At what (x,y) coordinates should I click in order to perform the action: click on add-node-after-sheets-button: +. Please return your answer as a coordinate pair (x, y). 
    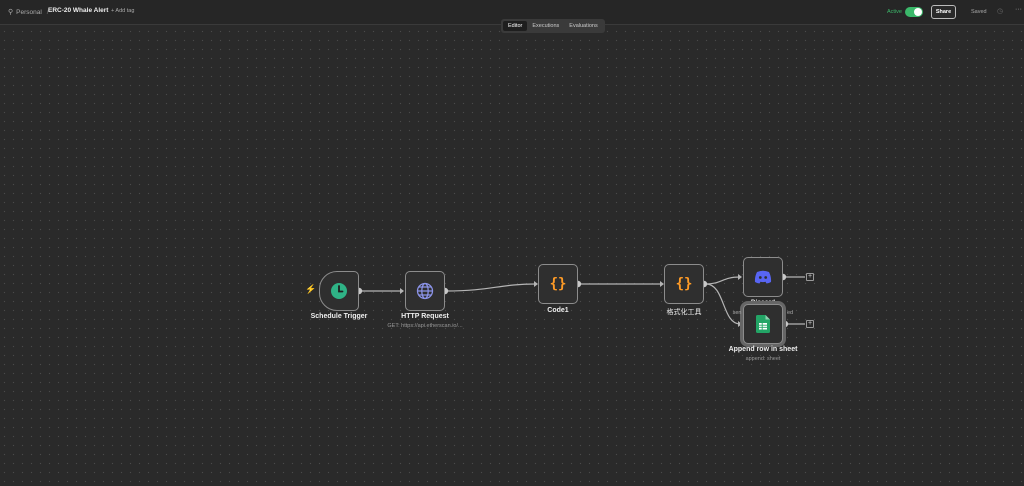
    Looking at the image, I should click on (810, 324).